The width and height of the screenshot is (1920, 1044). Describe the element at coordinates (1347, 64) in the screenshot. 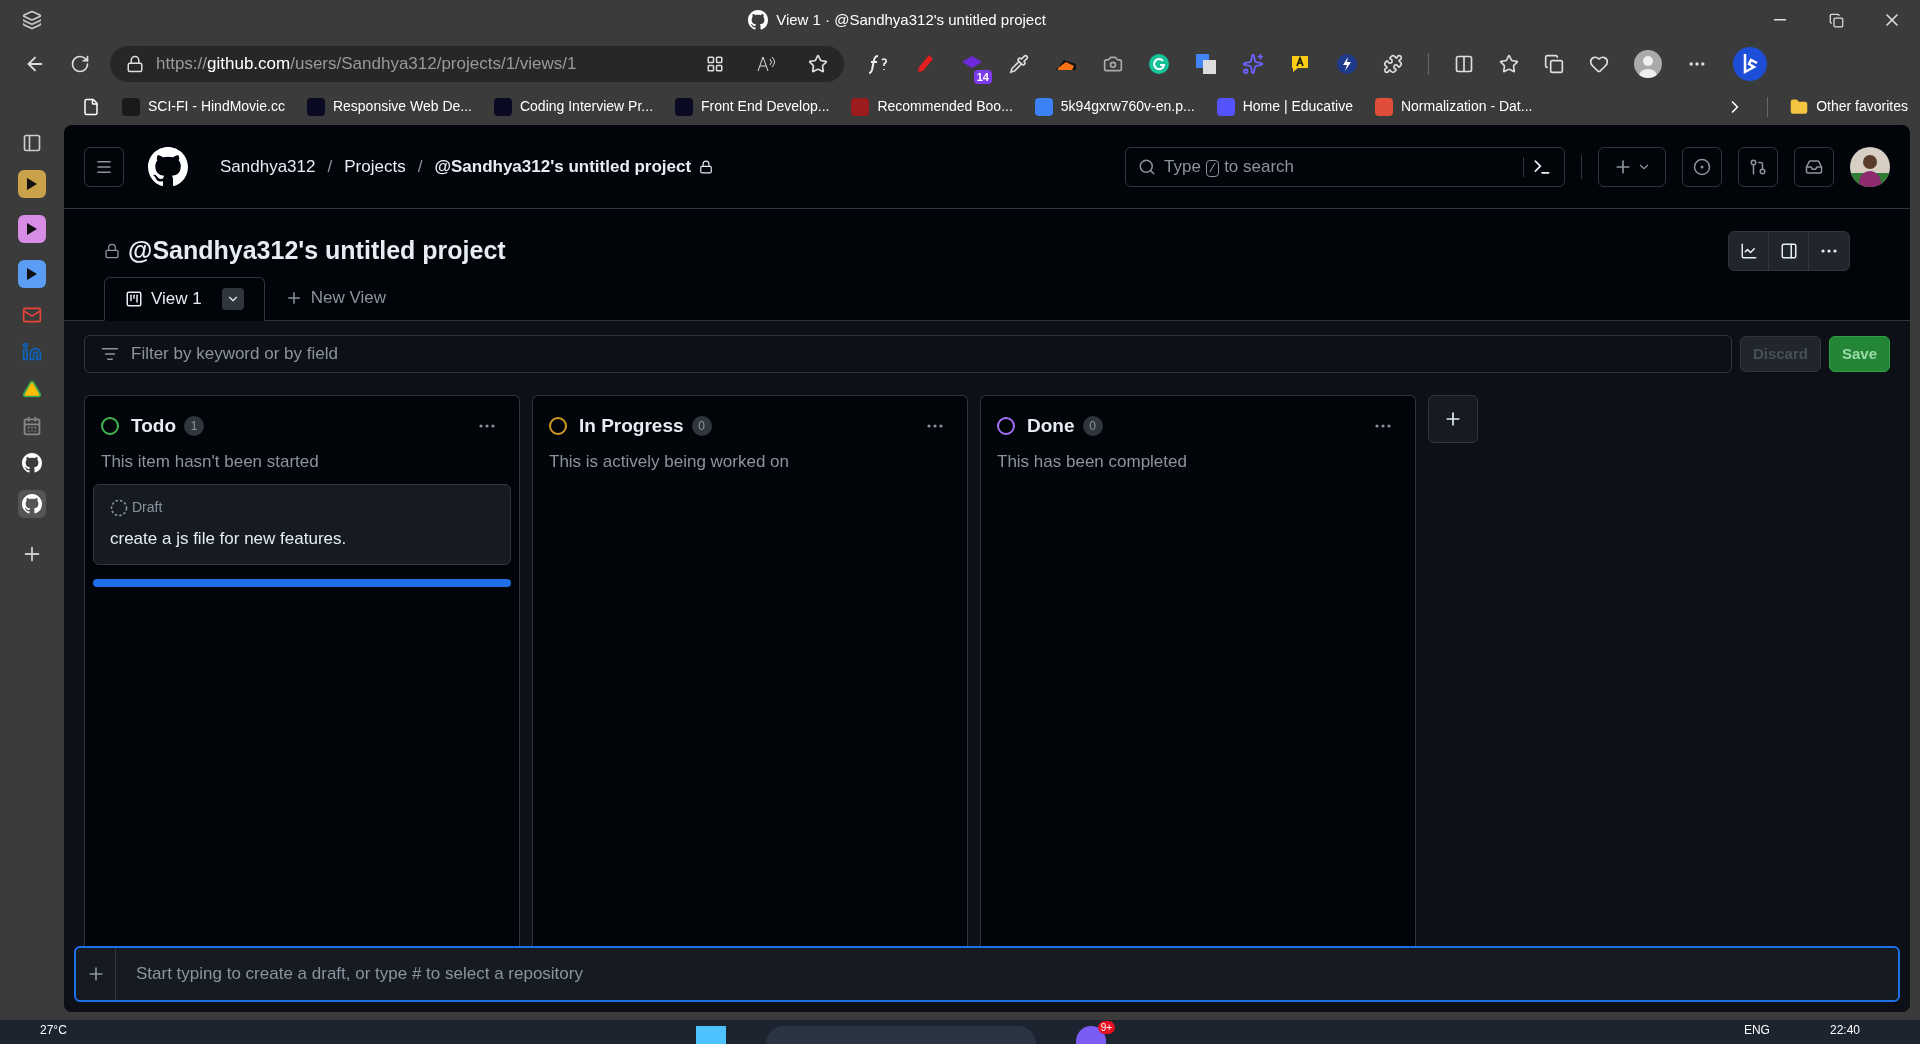

I see `lightning-icon` at that location.